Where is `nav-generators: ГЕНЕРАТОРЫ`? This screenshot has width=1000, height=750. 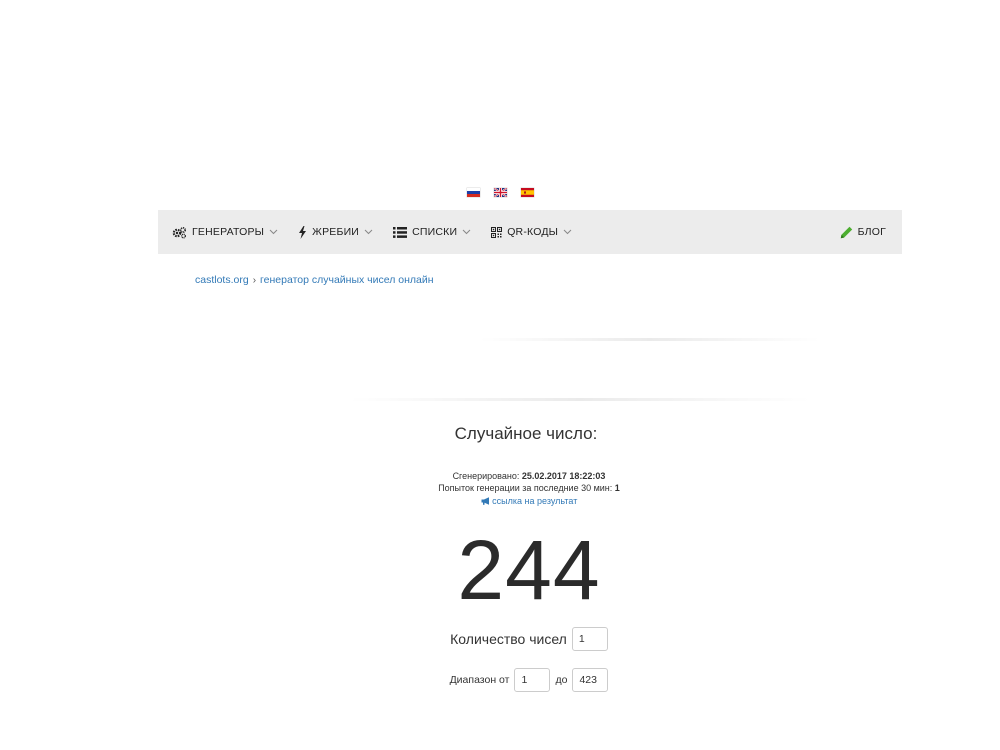
nav-generators: ГЕНЕРАТОРЫ is located at coordinates (225, 232).